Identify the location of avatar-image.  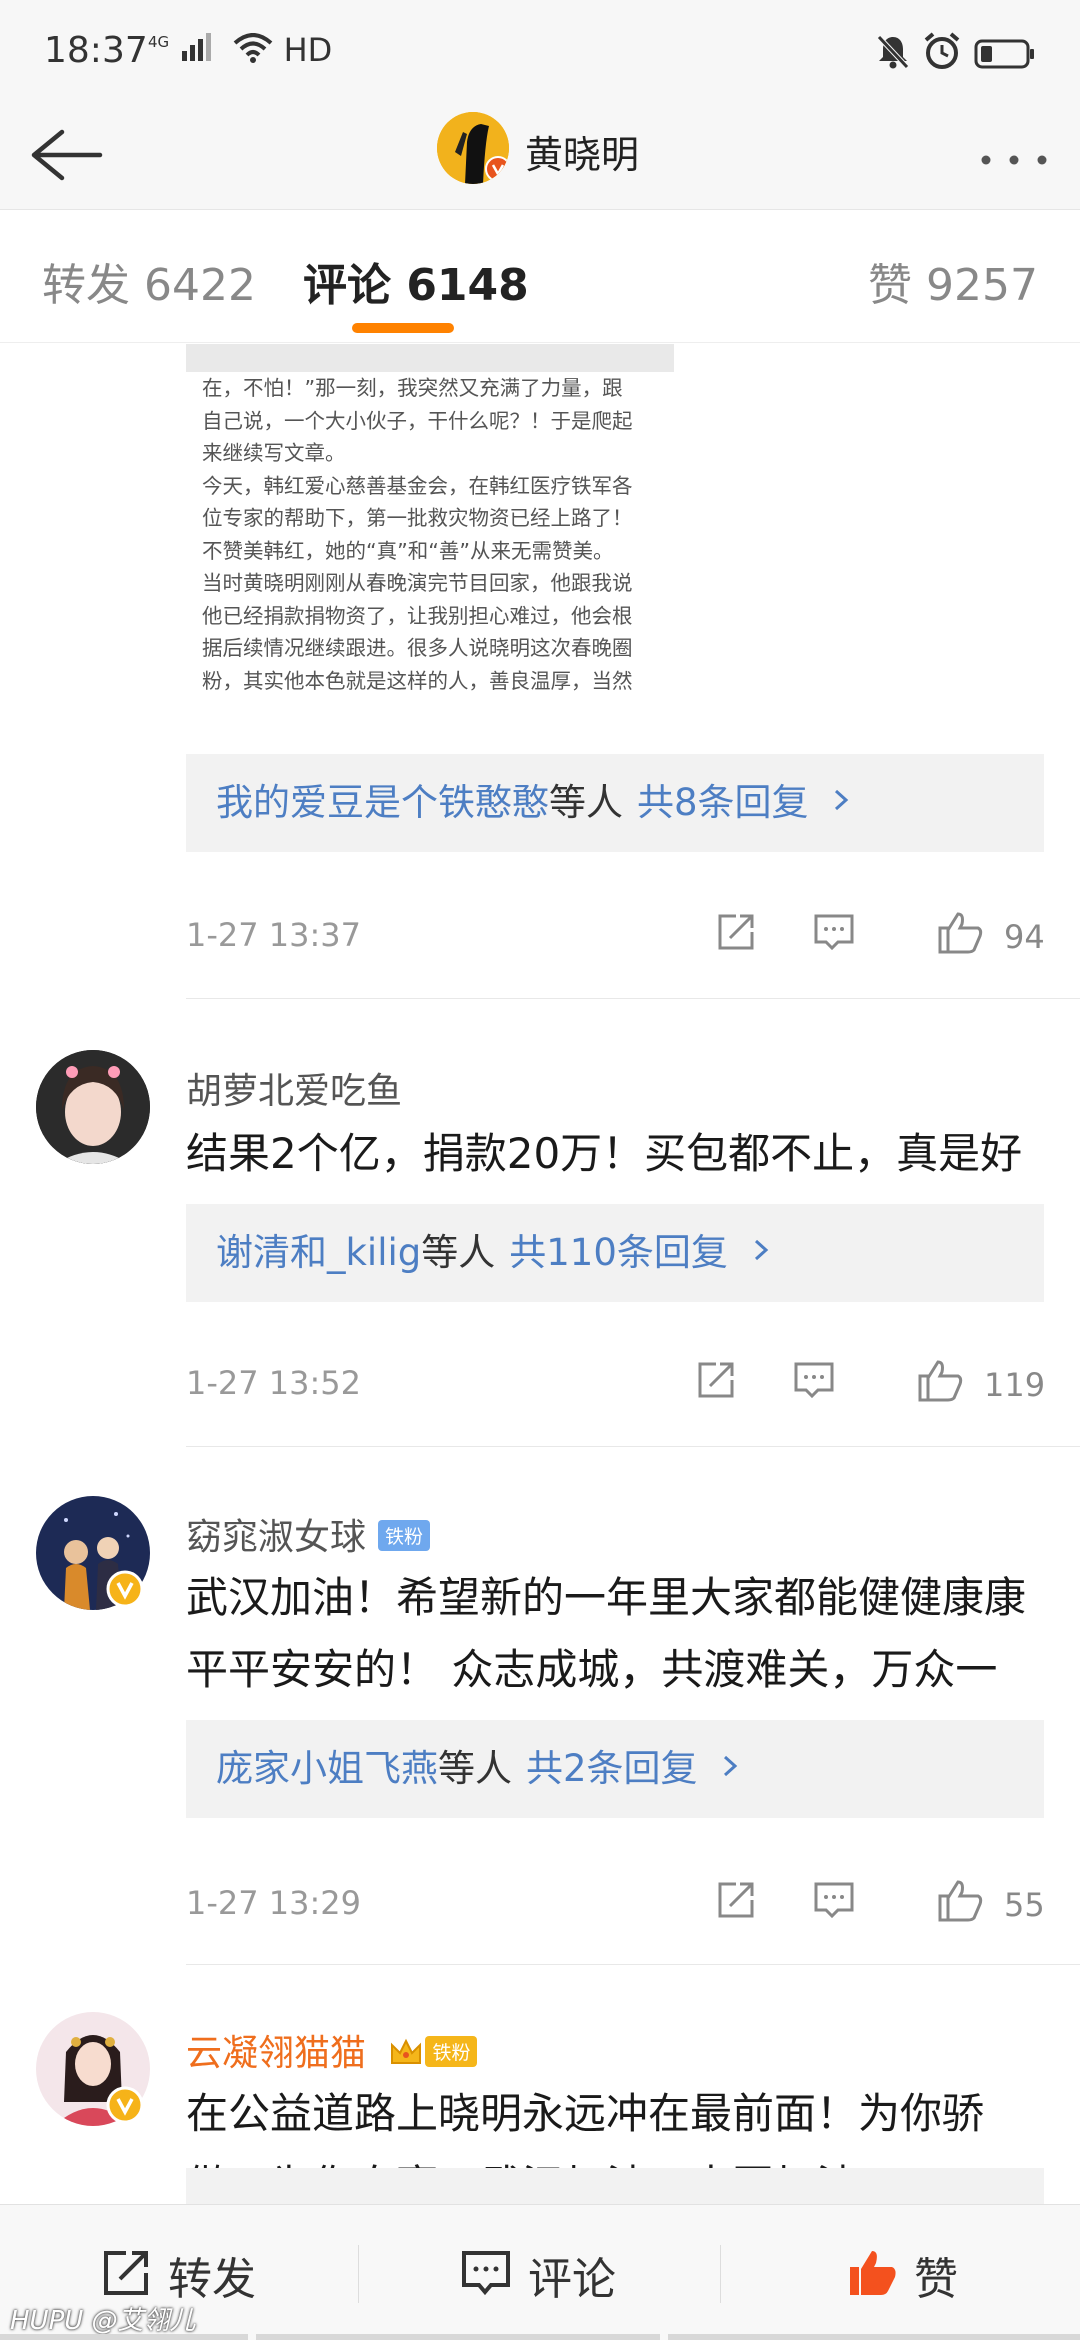
(93, 1107).